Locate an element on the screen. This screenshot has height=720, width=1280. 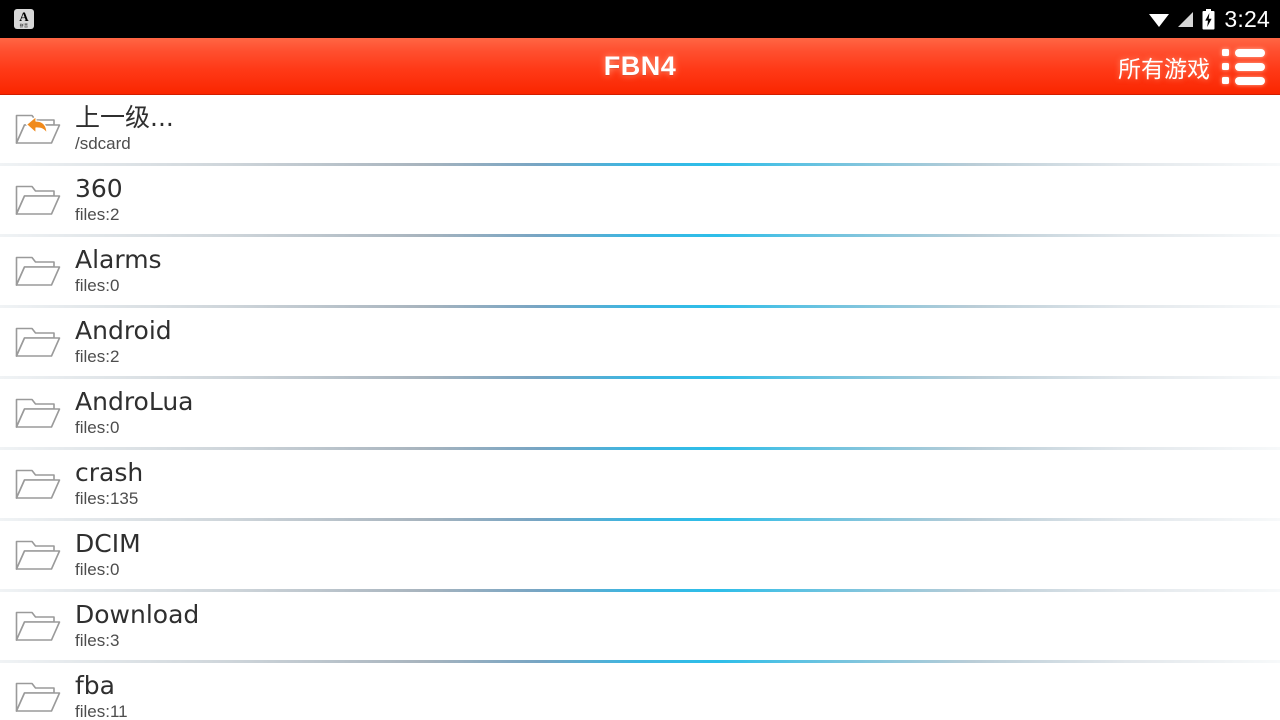
file-list-row: Alarms files:0 is located at coordinates (640, 271).